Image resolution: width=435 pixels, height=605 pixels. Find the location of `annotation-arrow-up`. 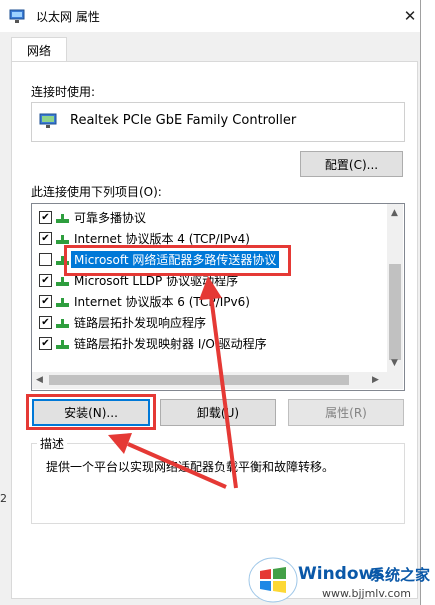

annotation-arrow-up is located at coordinates (218, 382).